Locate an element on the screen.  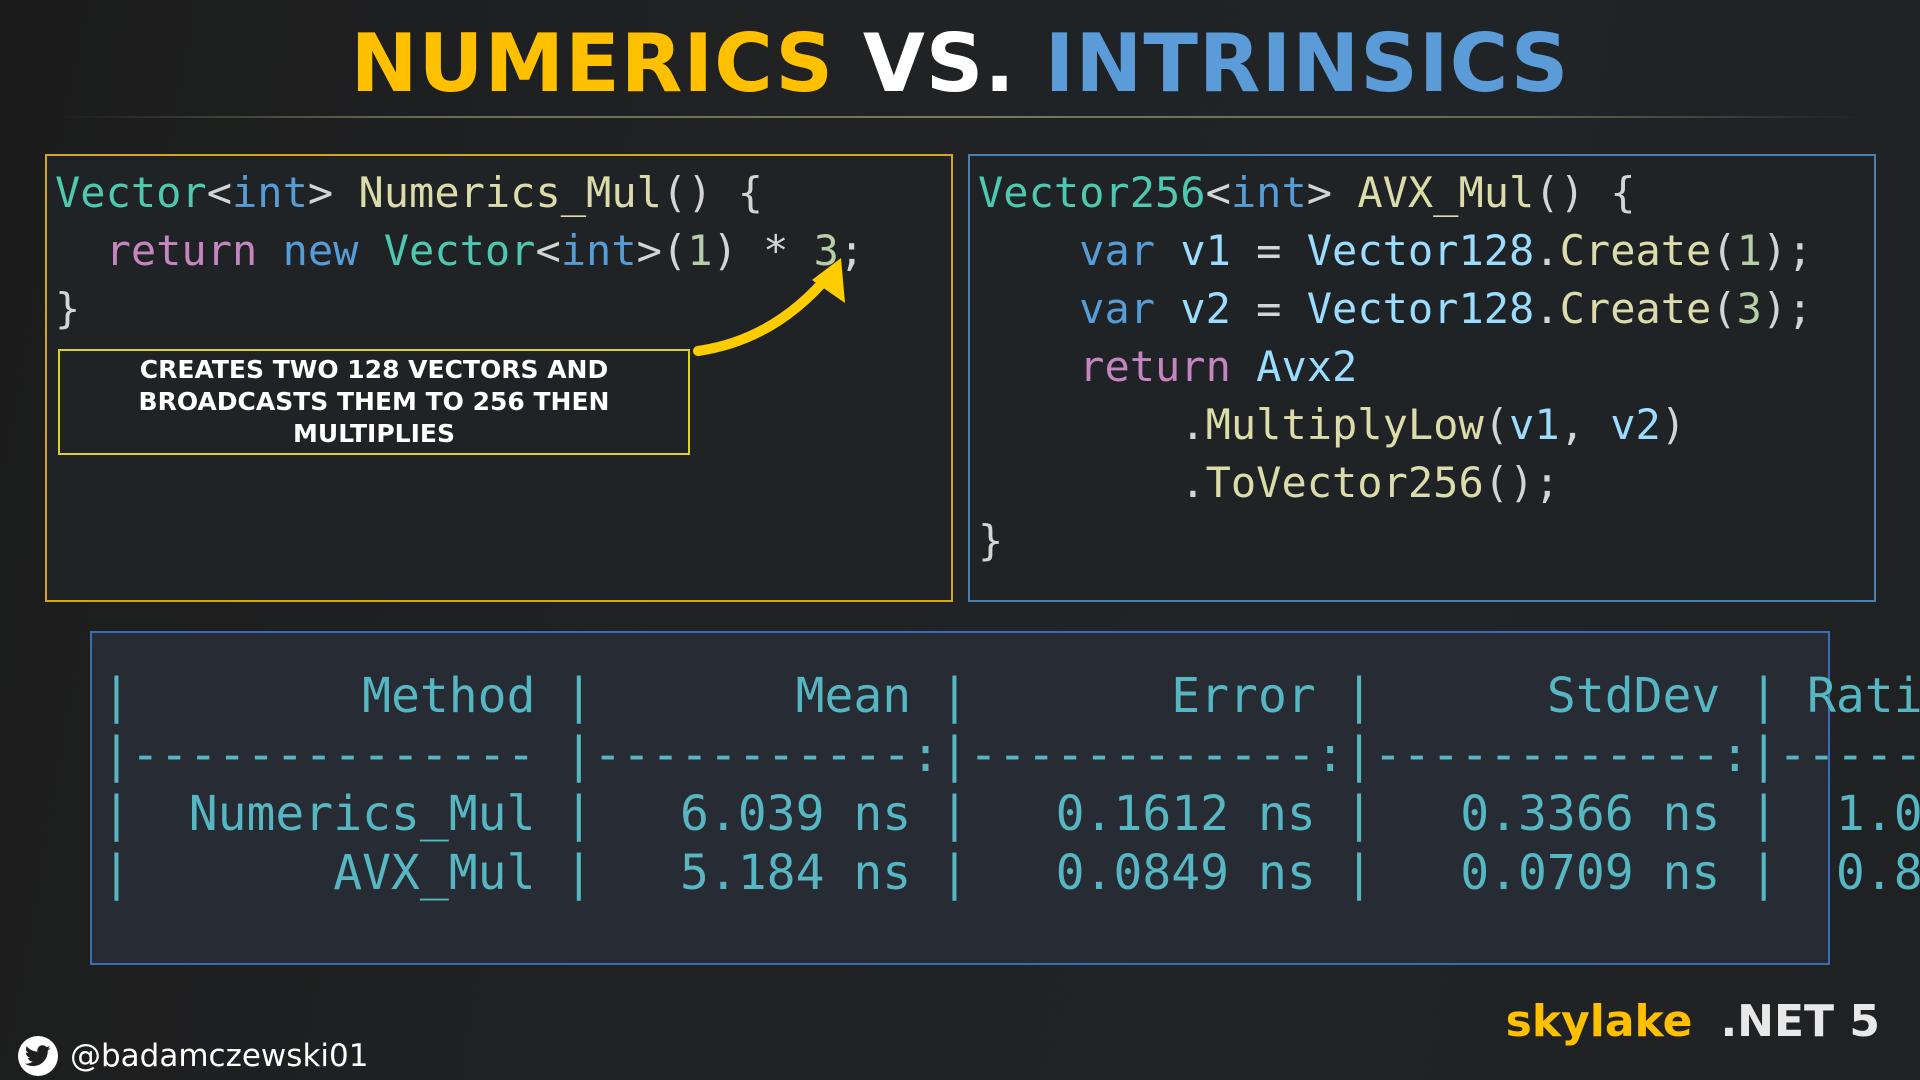
page-title: NUMERICS VS. INTRINSICS is located at coordinates (960, 64).